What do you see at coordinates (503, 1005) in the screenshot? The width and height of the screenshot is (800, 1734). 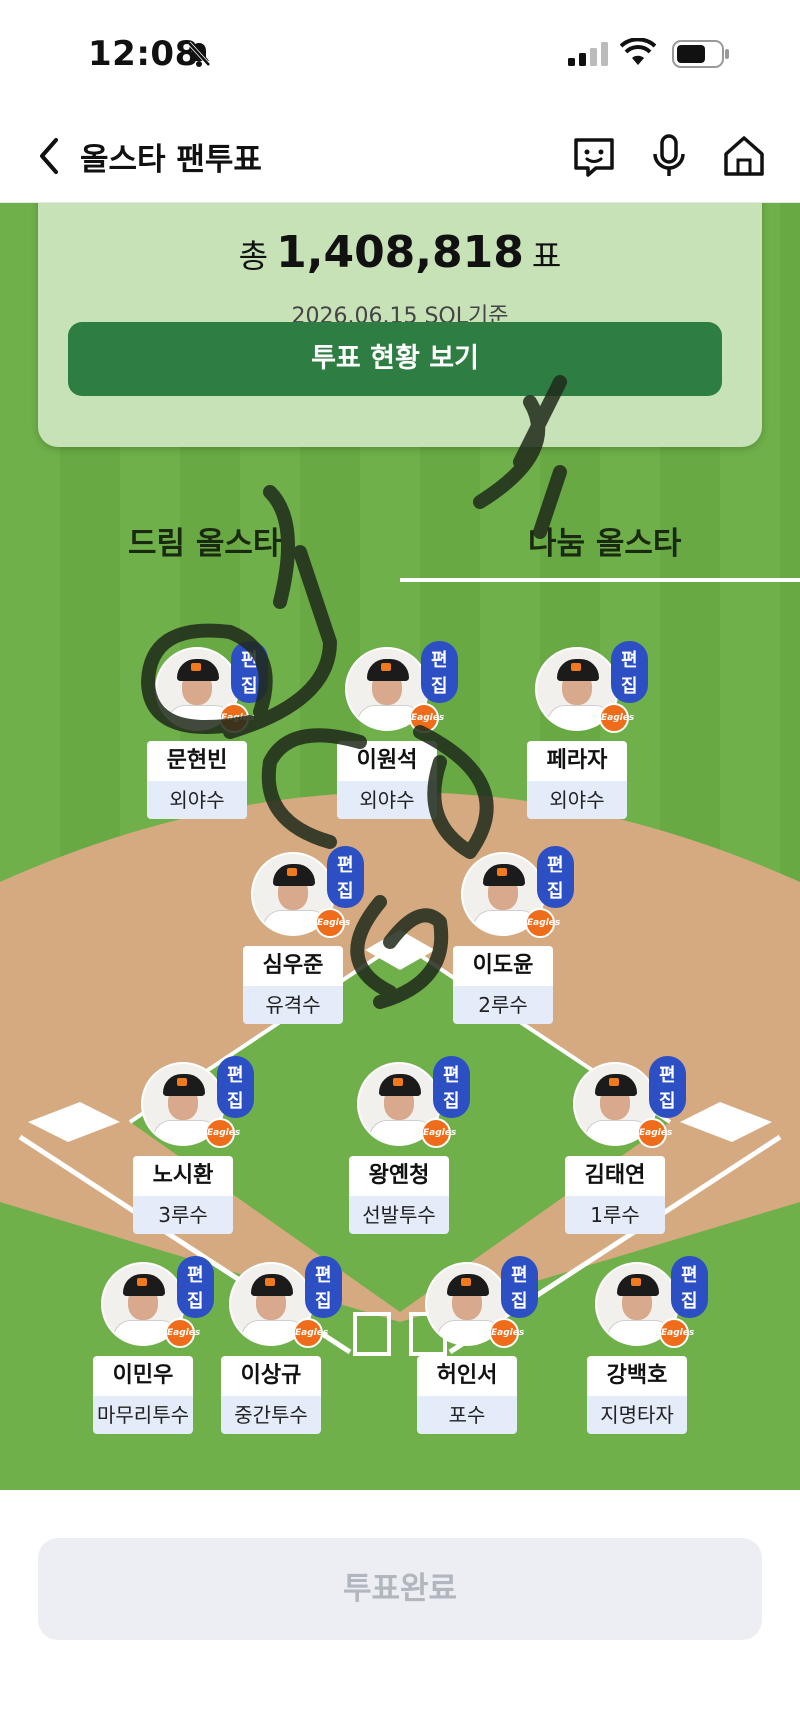 I see `player-position: 2루수` at bounding box center [503, 1005].